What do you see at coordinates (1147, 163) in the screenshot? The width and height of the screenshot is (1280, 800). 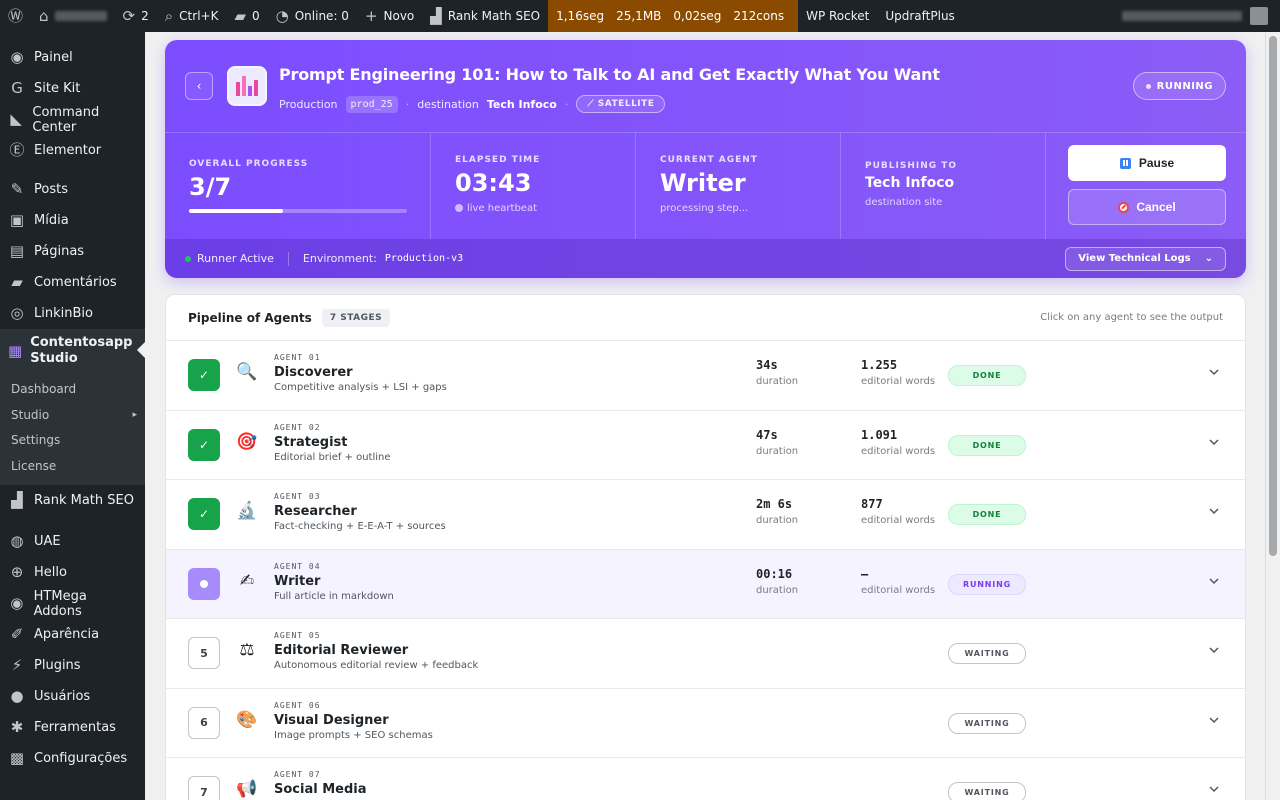 I see `pause-button: Pause` at bounding box center [1147, 163].